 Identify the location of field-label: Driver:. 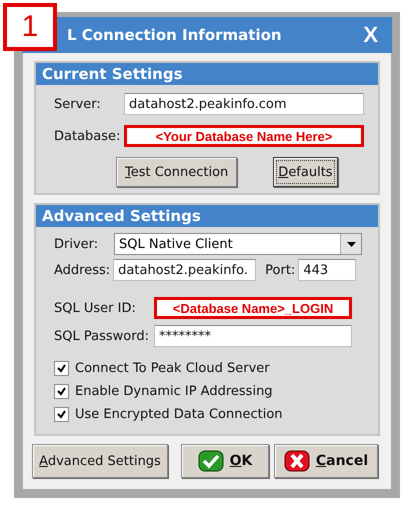
(77, 244).